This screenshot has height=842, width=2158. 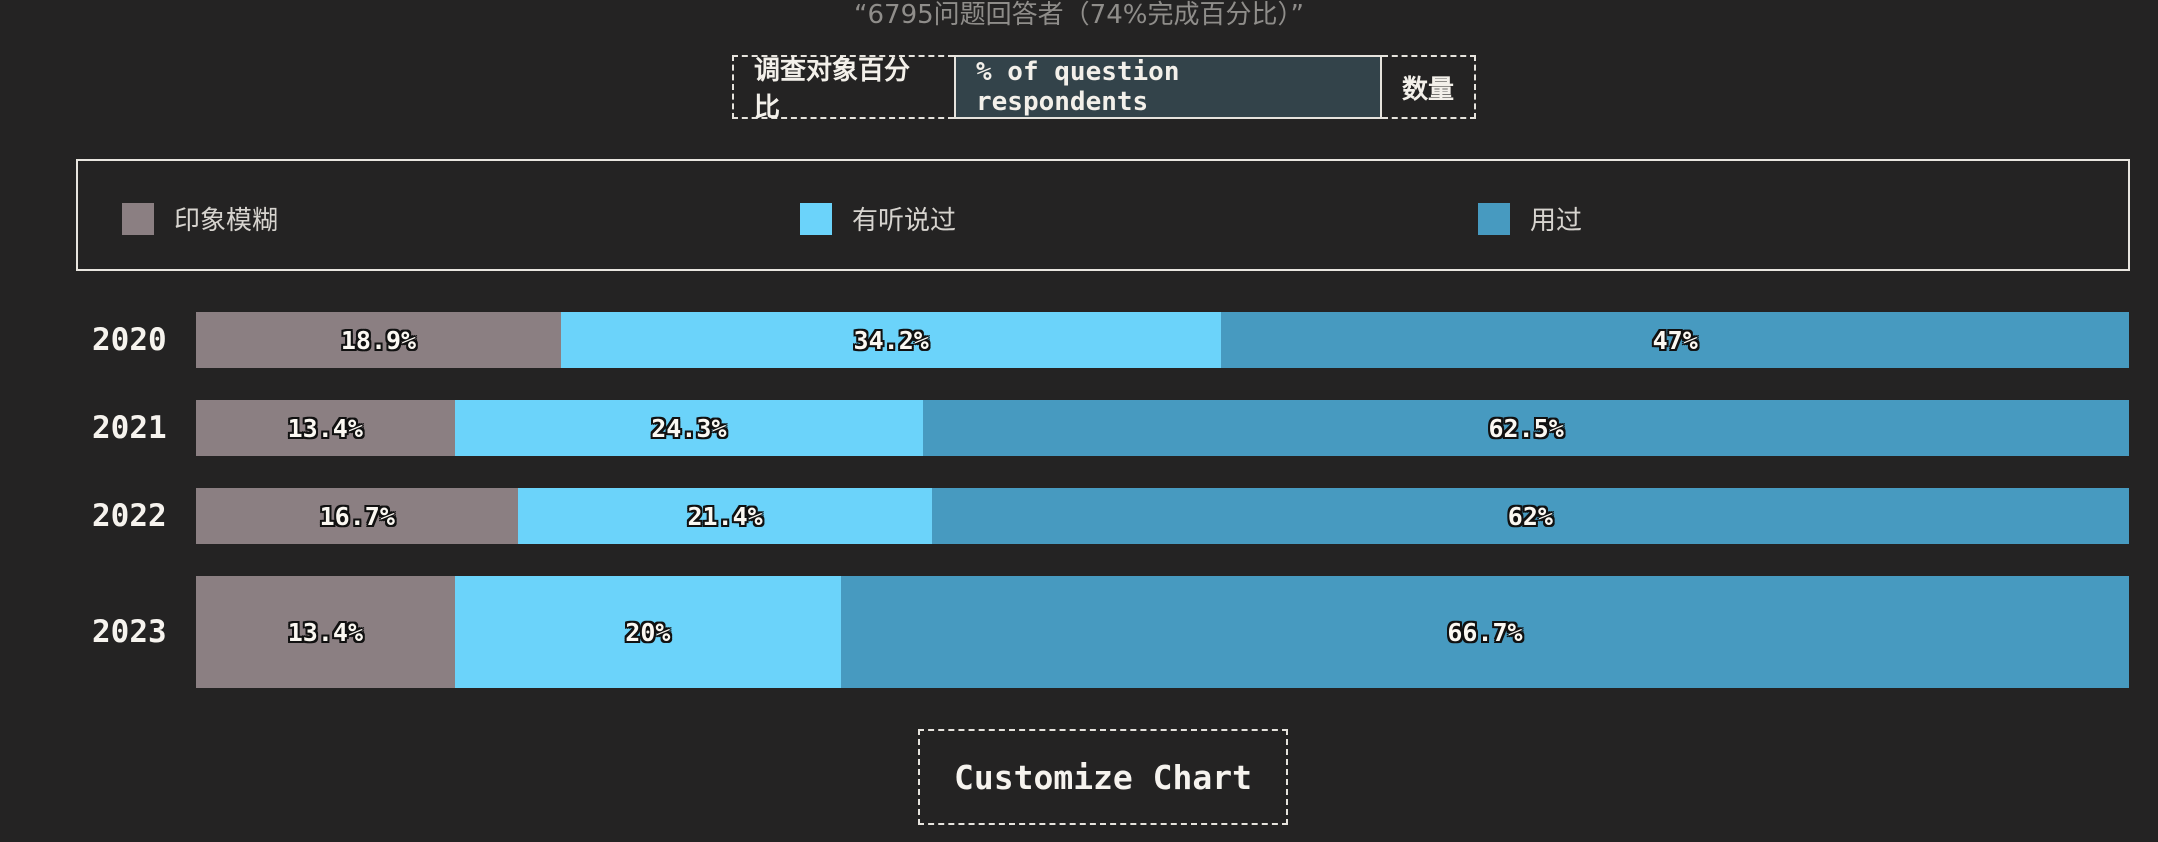 I want to click on bar-label-2023-3: 66.7%, so click(x=1485, y=632).